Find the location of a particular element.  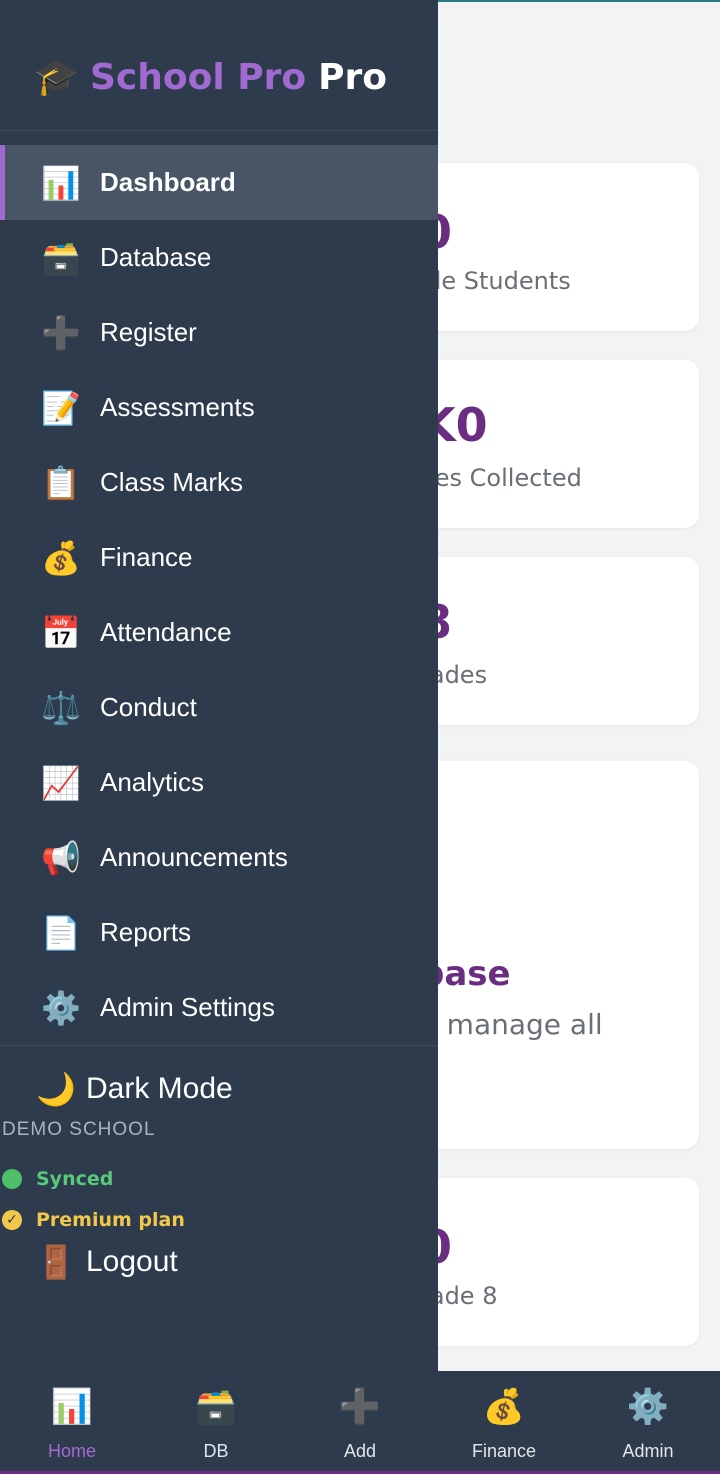

bottom-nav-db: 🗃️ DB is located at coordinates (216, 1422).